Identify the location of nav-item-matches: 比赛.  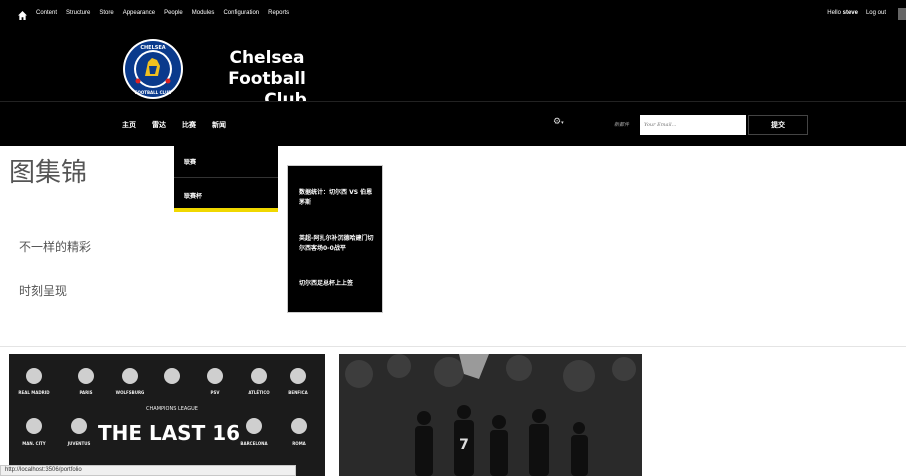
(189, 125).